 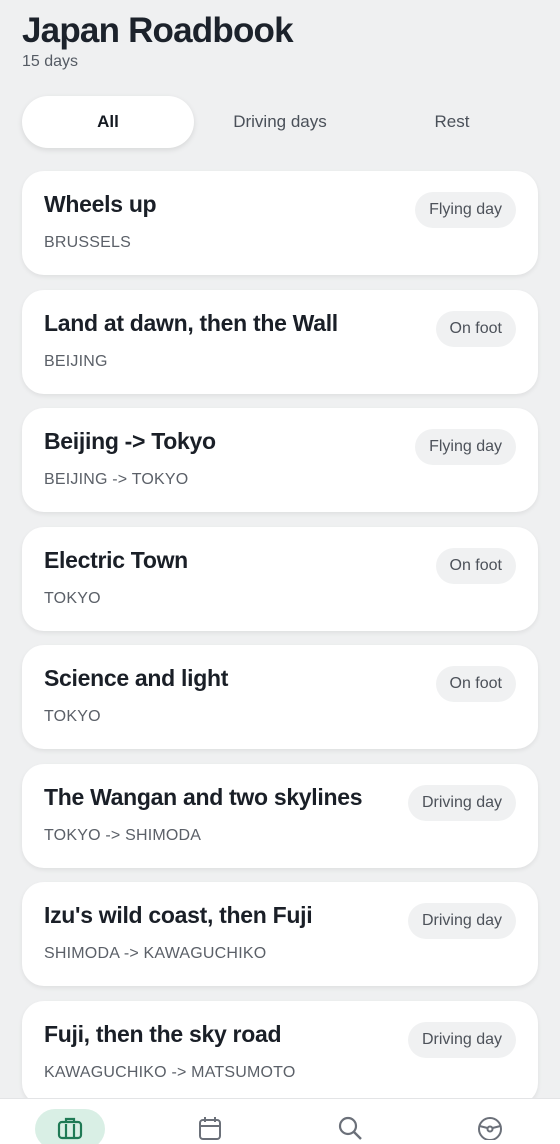 I want to click on day-title: Land at dawn, then the Wall, so click(x=191, y=322).